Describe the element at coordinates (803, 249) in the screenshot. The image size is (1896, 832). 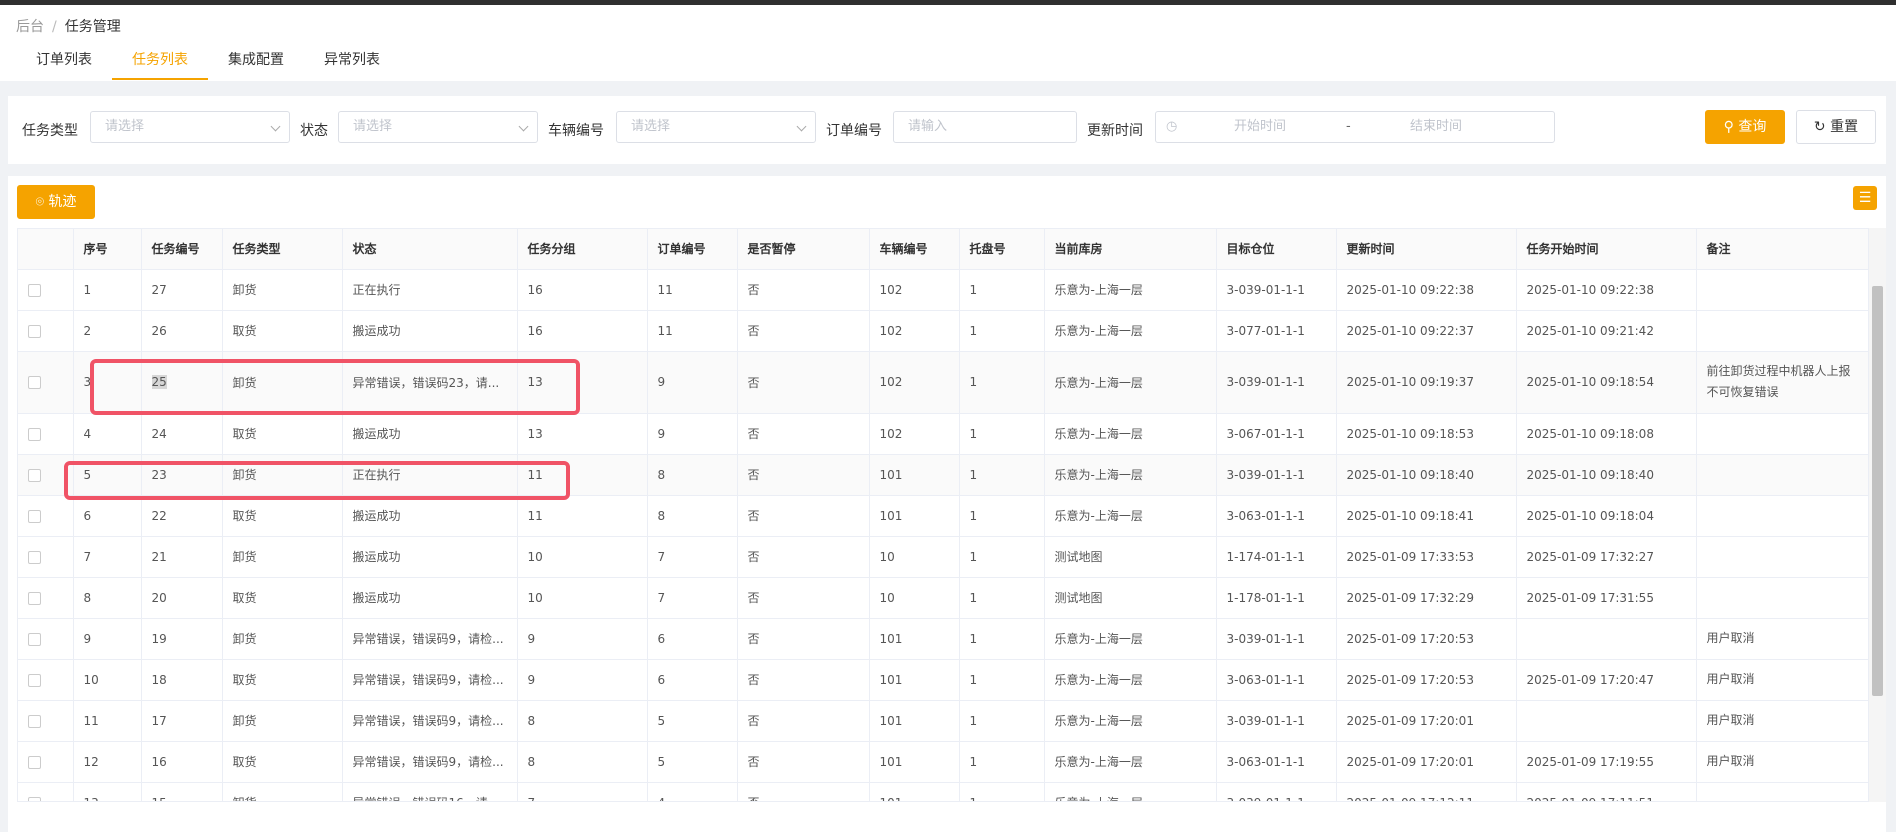
I see `col-header: 是否暂停` at that location.